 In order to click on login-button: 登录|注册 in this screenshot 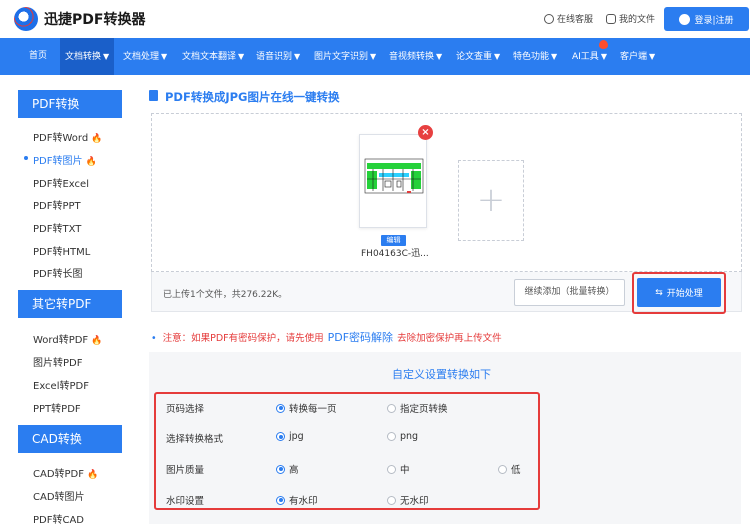, I will do `click(706, 19)`.